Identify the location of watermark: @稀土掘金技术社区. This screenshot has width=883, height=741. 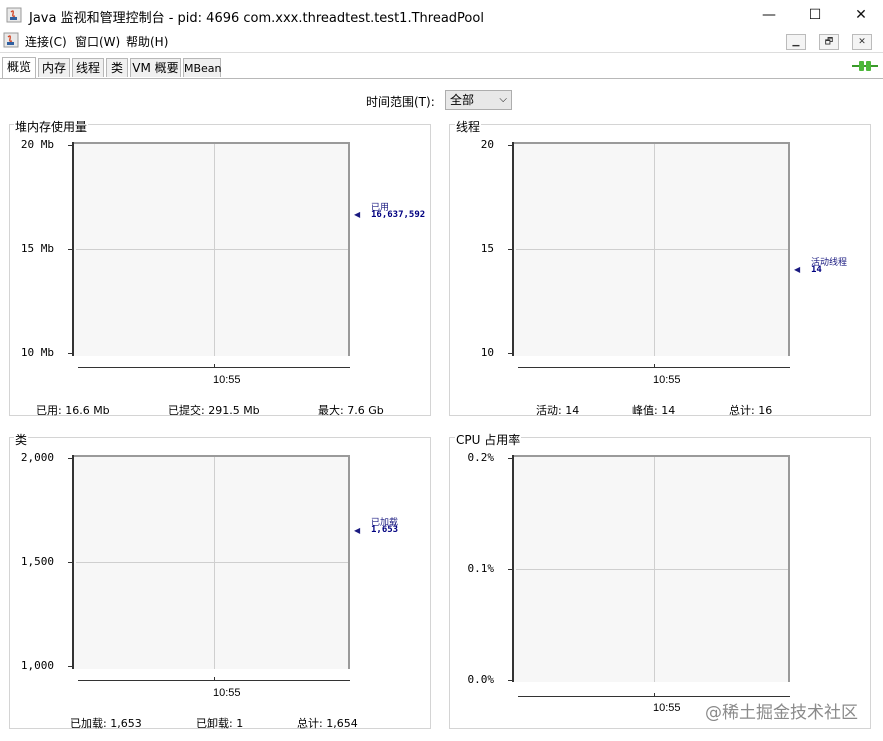
(781, 713).